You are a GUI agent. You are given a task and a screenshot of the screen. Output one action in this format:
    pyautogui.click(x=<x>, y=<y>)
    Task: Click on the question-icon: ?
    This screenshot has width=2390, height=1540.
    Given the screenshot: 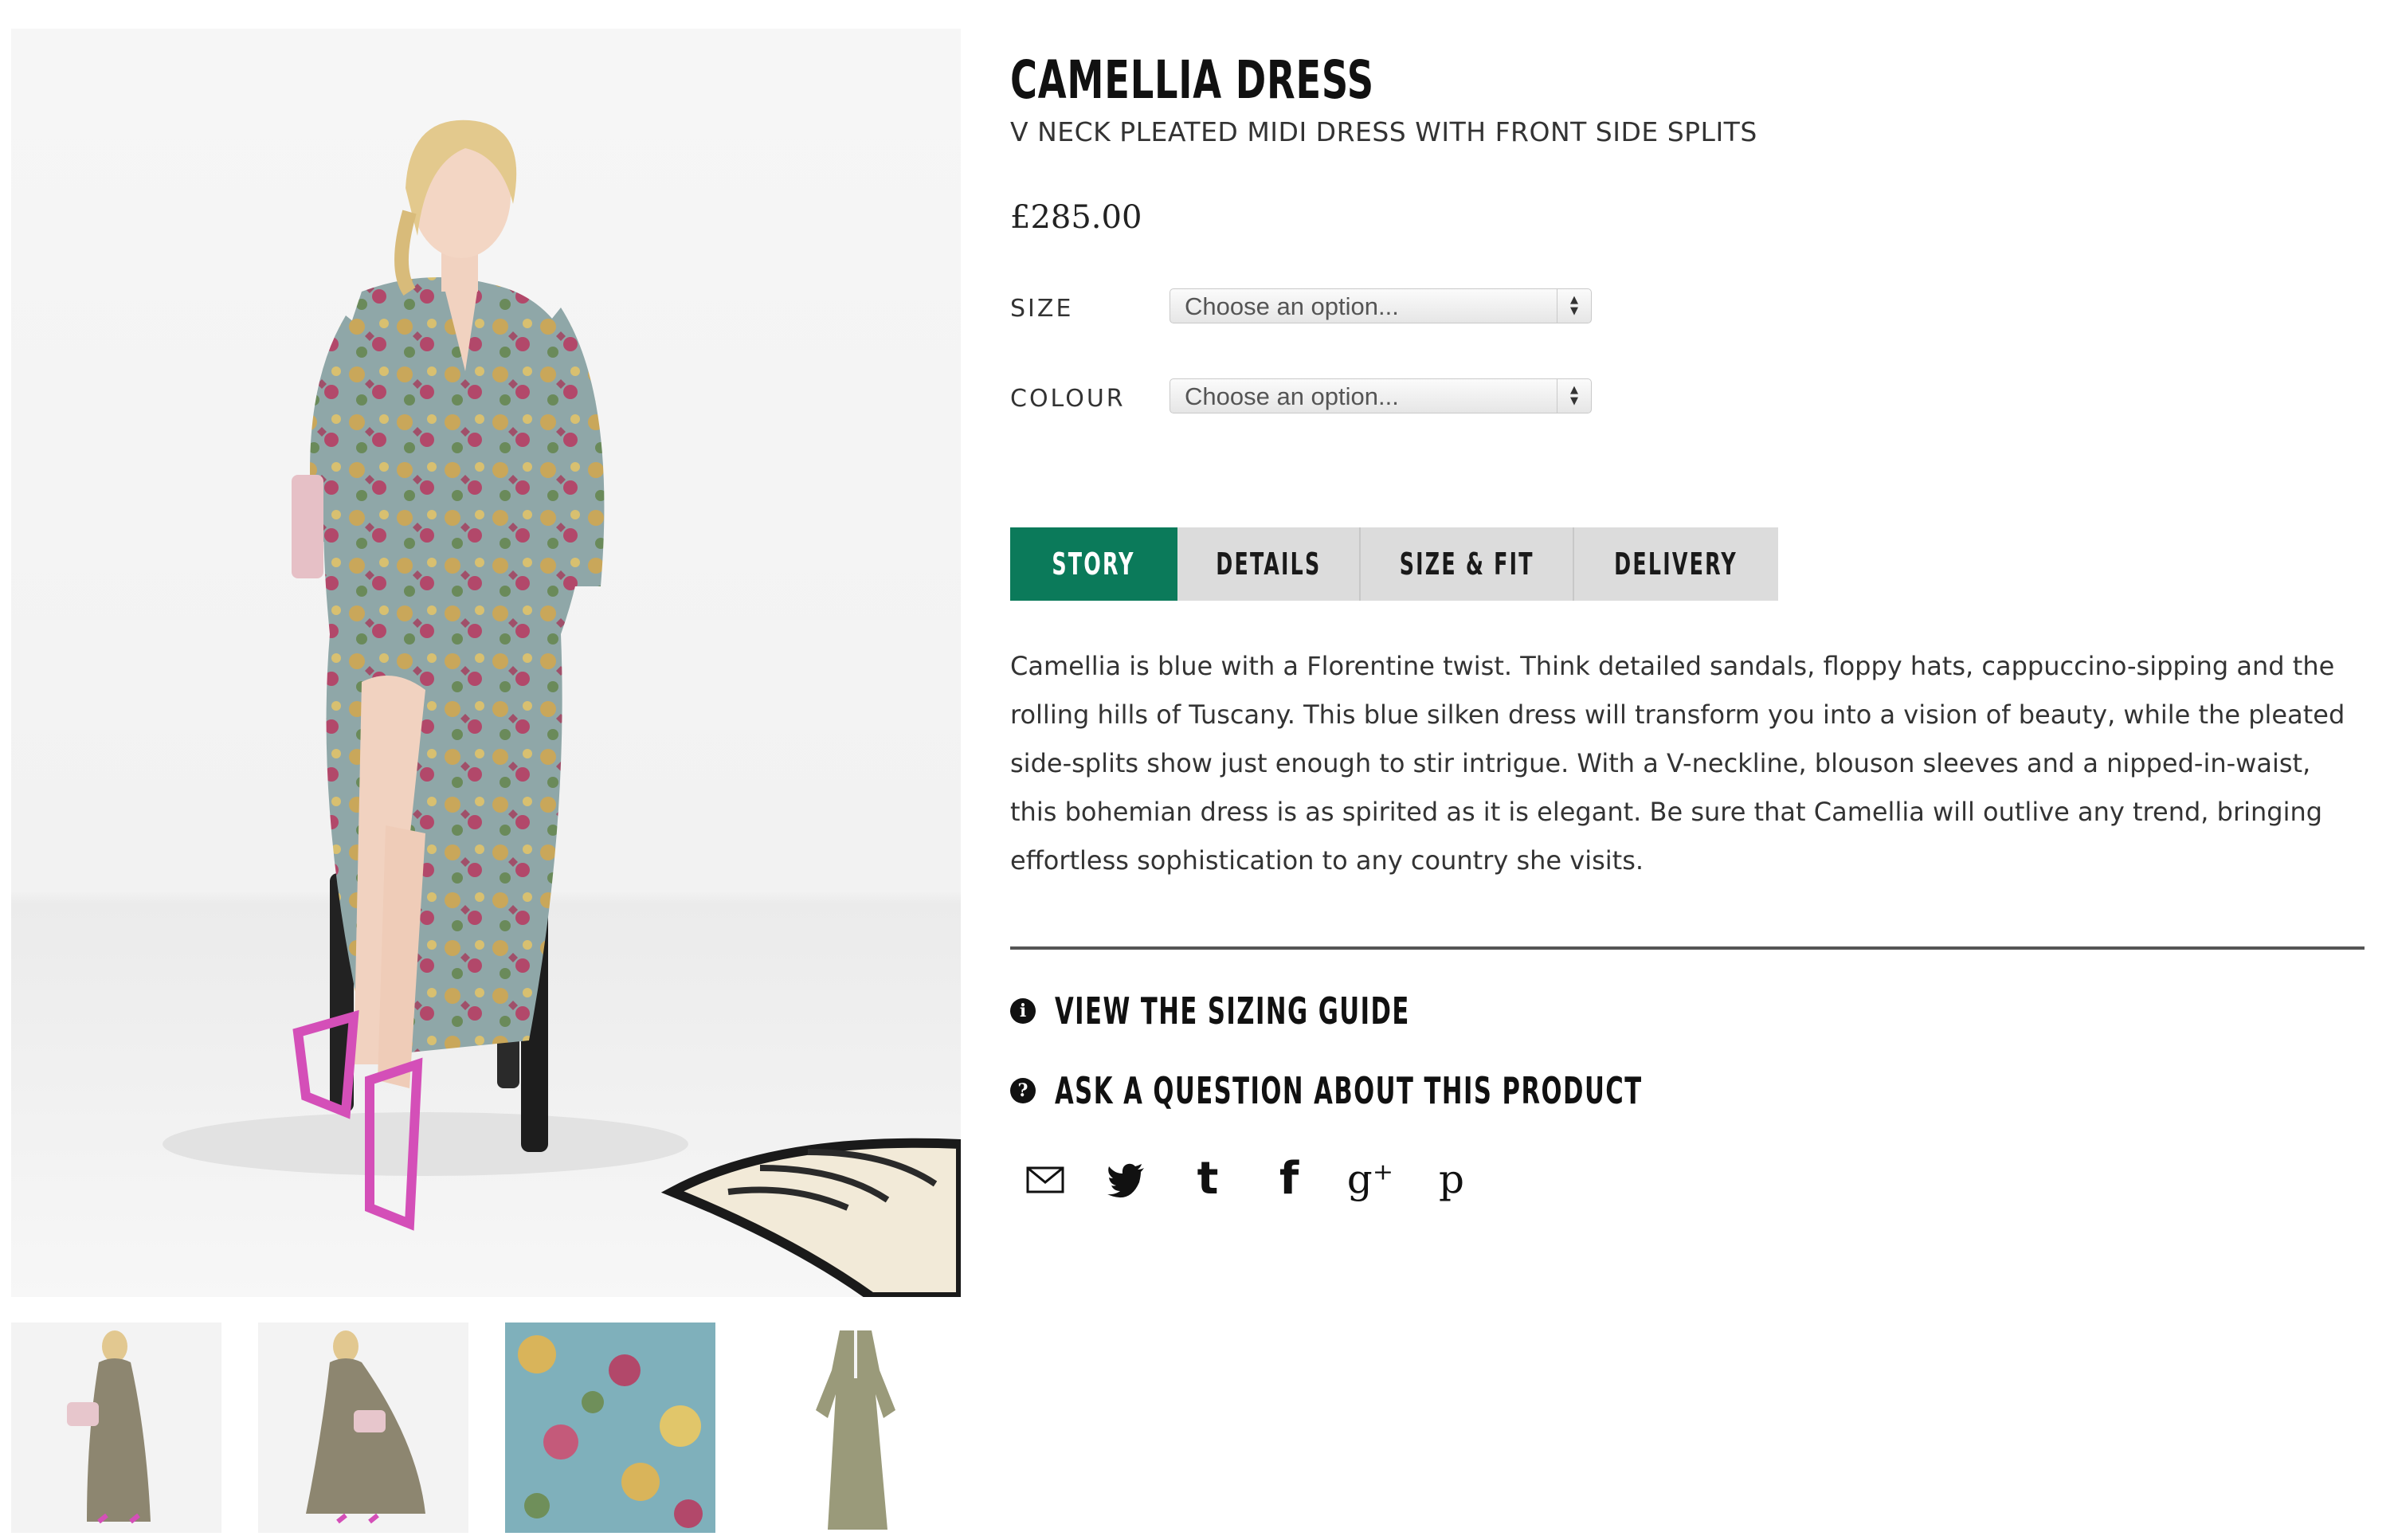 What is the action you would take?
    pyautogui.click(x=1023, y=1090)
    